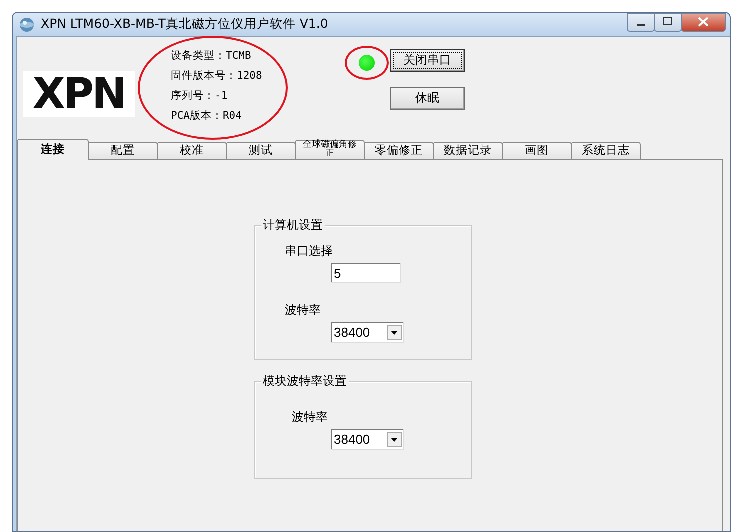 The height and width of the screenshot is (532, 731). Describe the element at coordinates (606, 150) in the screenshot. I see `tab: 系统日志` at that location.